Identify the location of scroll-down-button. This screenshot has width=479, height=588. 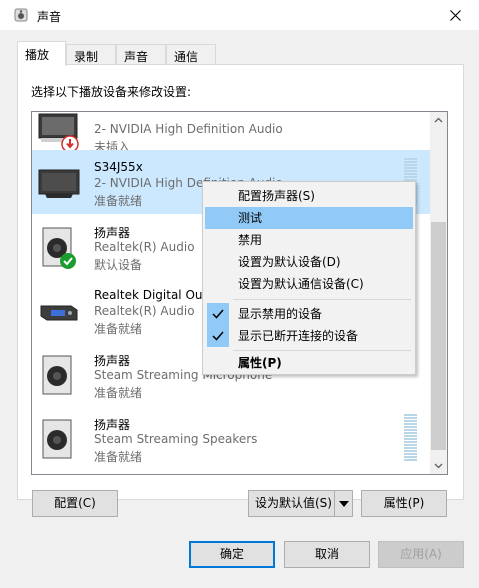
(438, 465).